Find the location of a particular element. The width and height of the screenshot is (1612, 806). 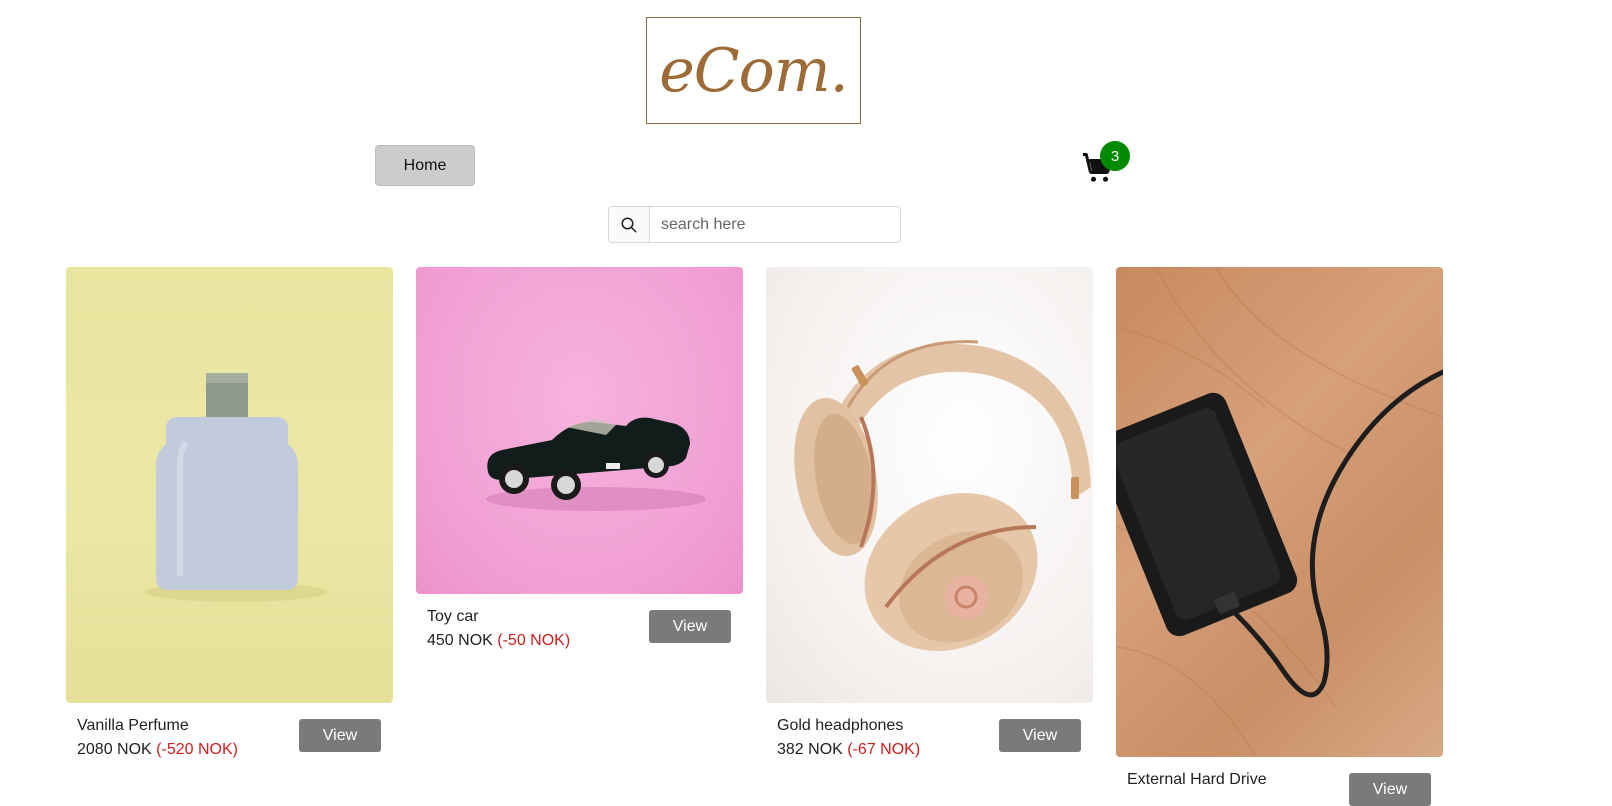

search-icon-box is located at coordinates (629, 224).